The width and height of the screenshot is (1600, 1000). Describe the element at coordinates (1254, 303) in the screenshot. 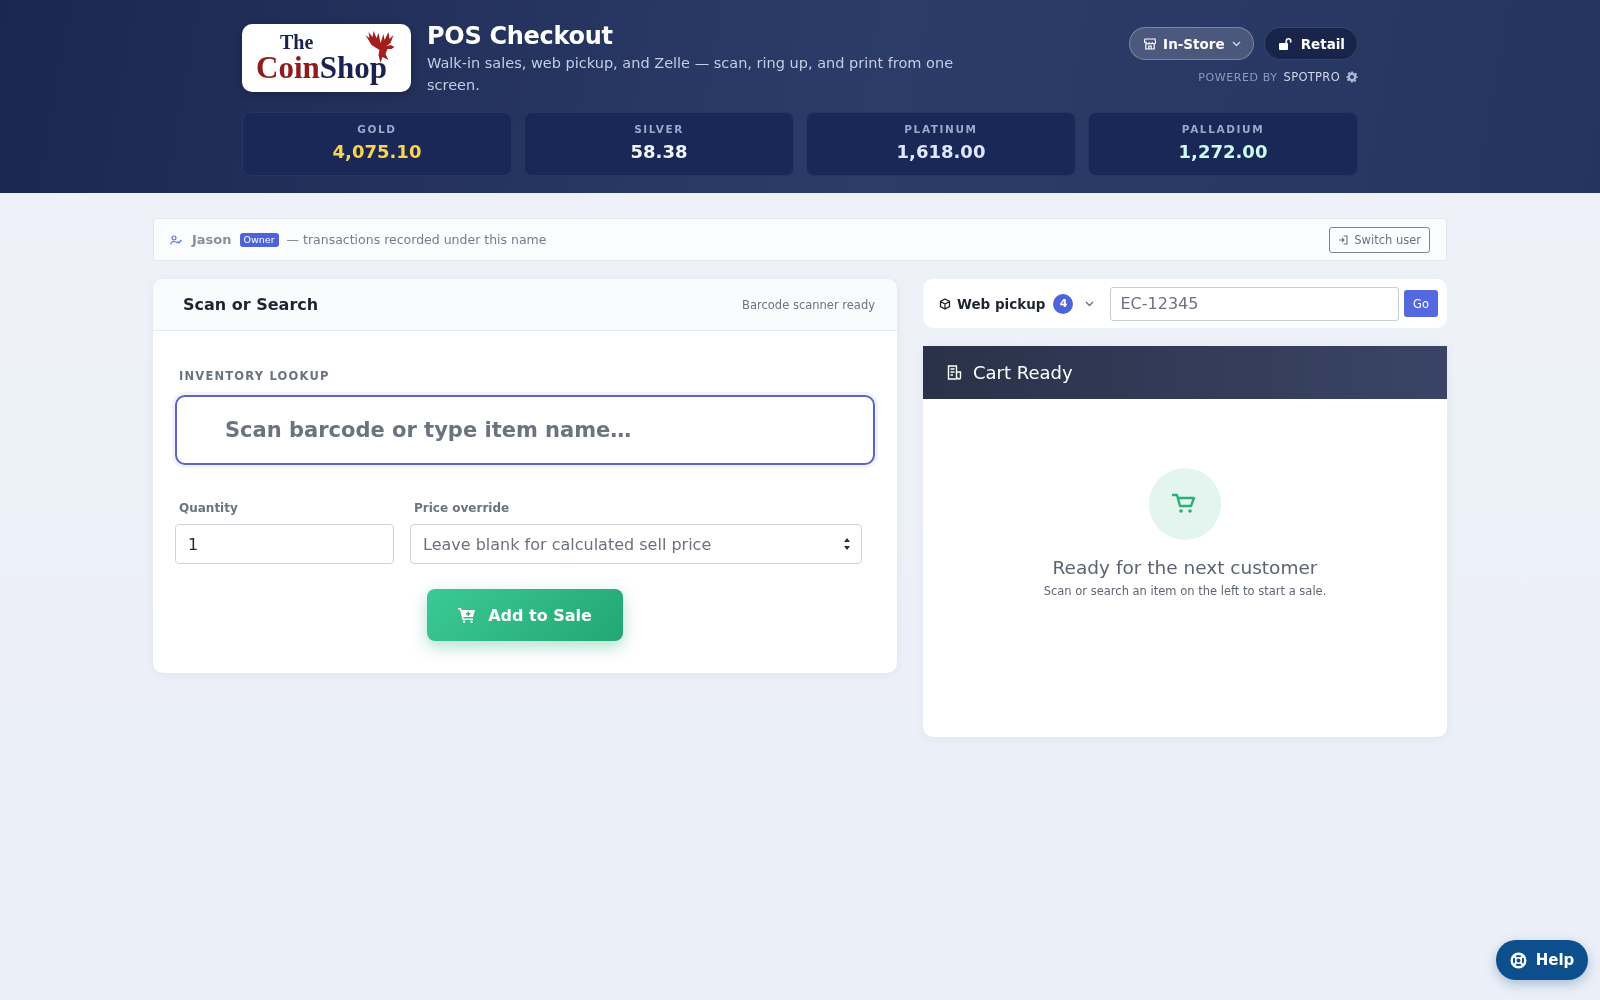

I see `order-number-field: EC-12345` at that location.